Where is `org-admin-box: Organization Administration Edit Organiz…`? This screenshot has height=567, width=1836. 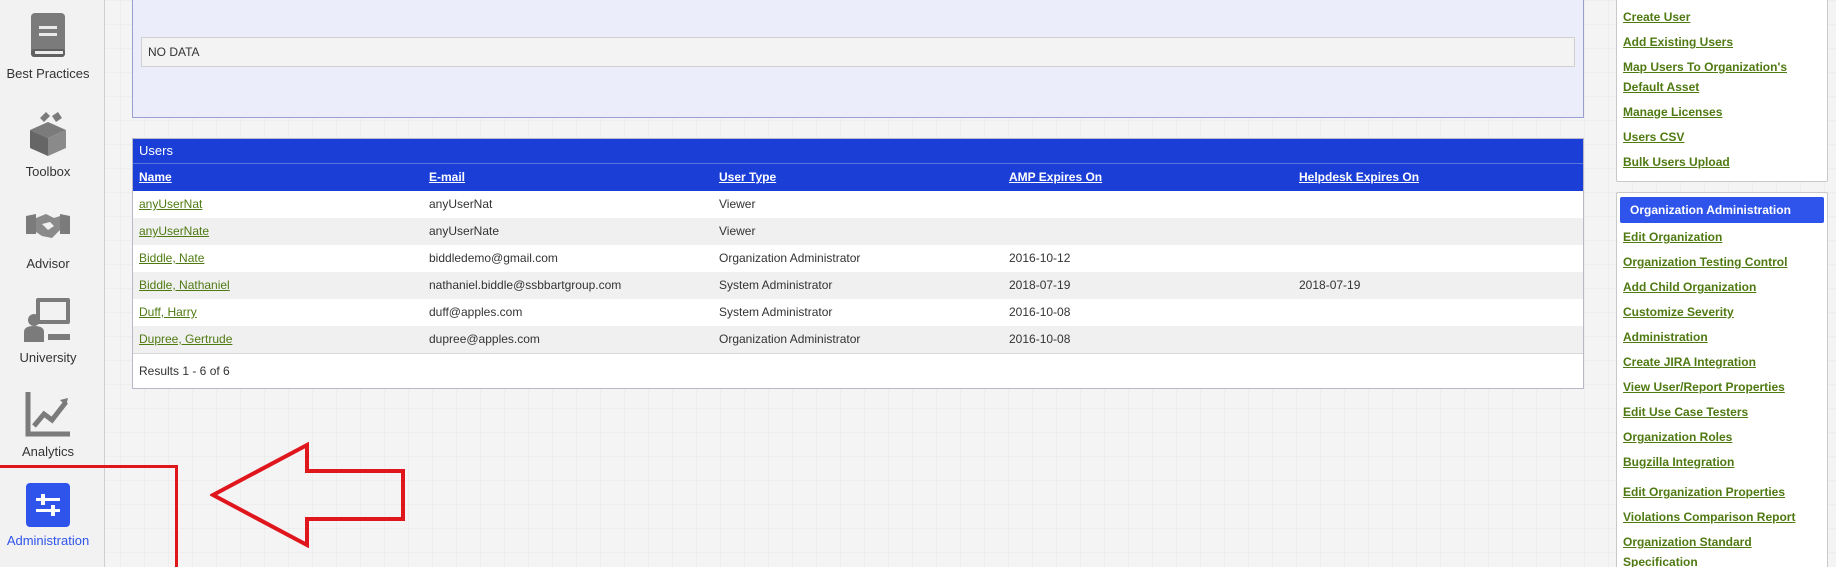 org-admin-box: Organization Administration Edit Organiz… is located at coordinates (1722, 379).